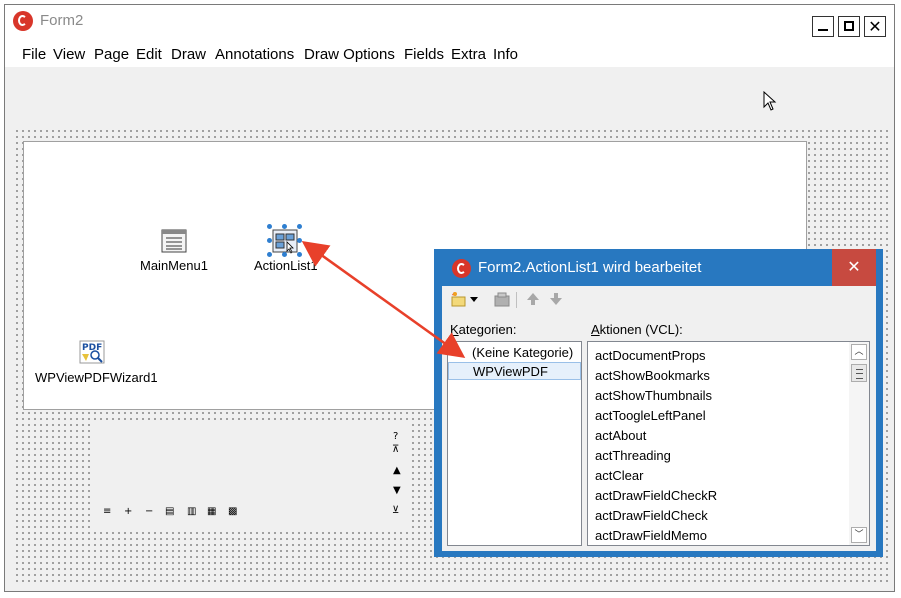  Describe the element at coordinates (514, 371) in the screenshot. I see `category-item-selected: WPViewPDF` at that location.